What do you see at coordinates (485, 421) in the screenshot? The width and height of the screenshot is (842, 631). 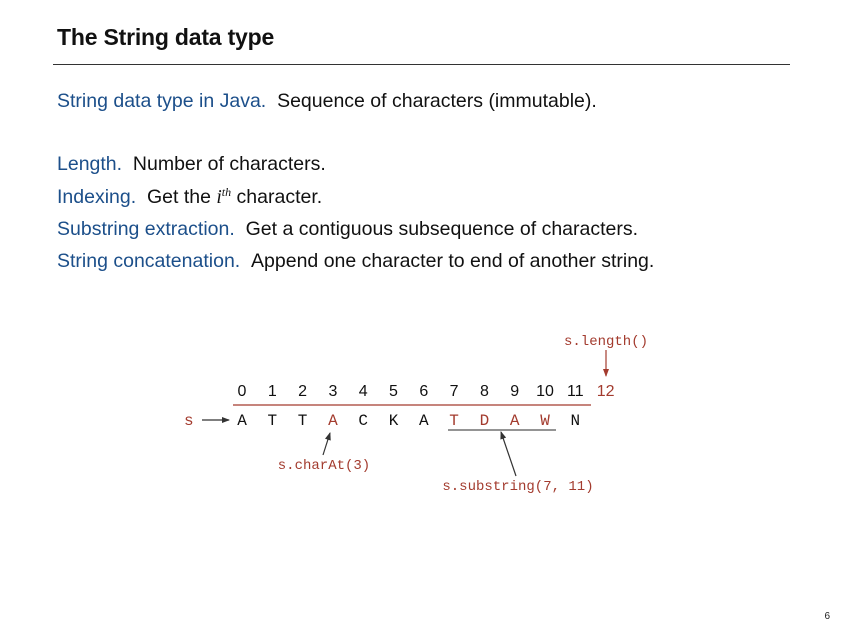 I see `string-character: D` at bounding box center [485, 421].